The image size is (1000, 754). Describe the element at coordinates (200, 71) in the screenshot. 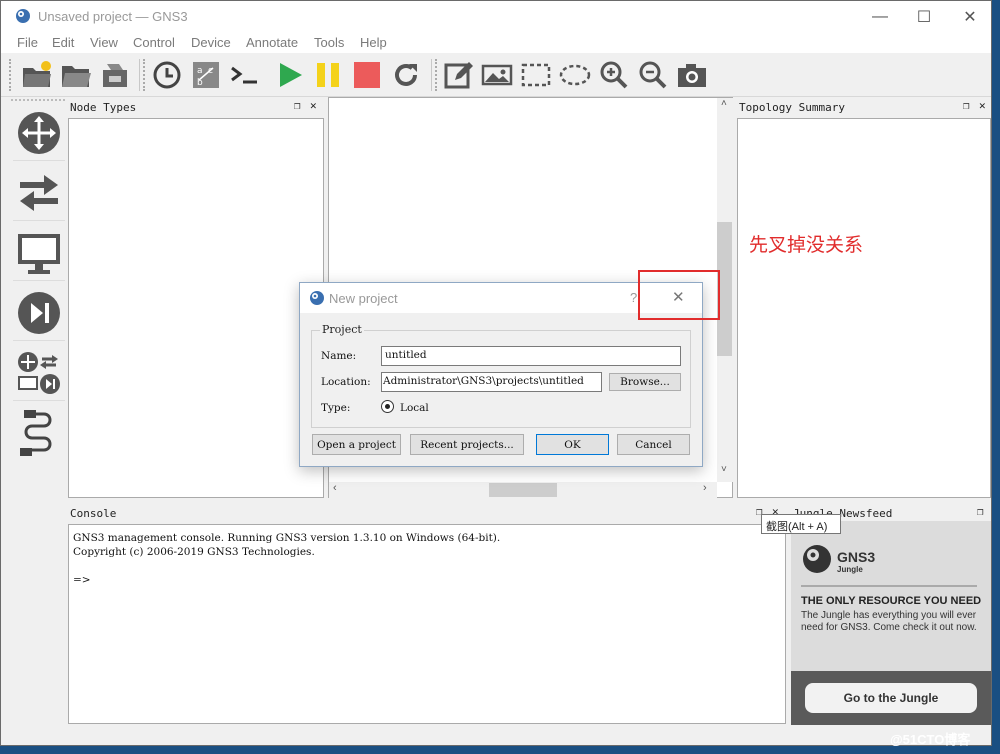

I see `svg-text: a` at that location.